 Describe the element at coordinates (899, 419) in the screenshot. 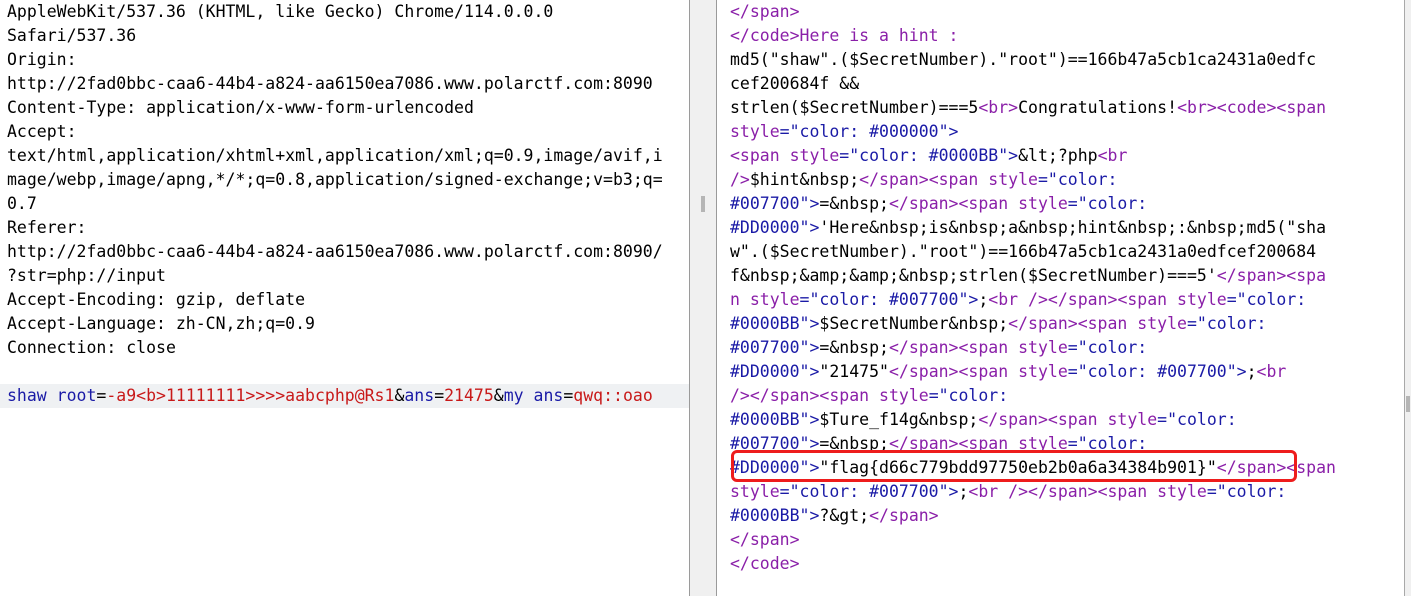

I see `response-token: $Ture_f14g&nbsp;` at that location.